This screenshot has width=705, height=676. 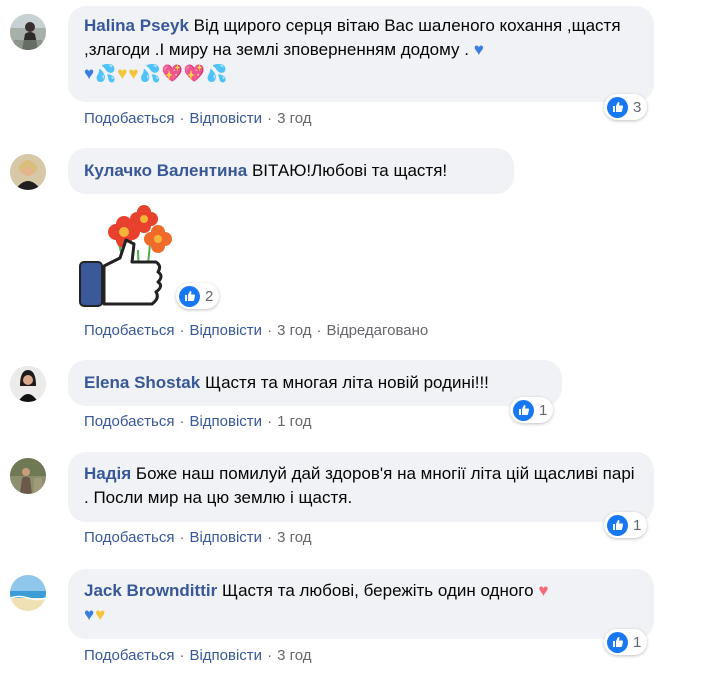 I want to click on comment-text: Щастя та любові, бережіть один одного, so click(x=377, y=590).